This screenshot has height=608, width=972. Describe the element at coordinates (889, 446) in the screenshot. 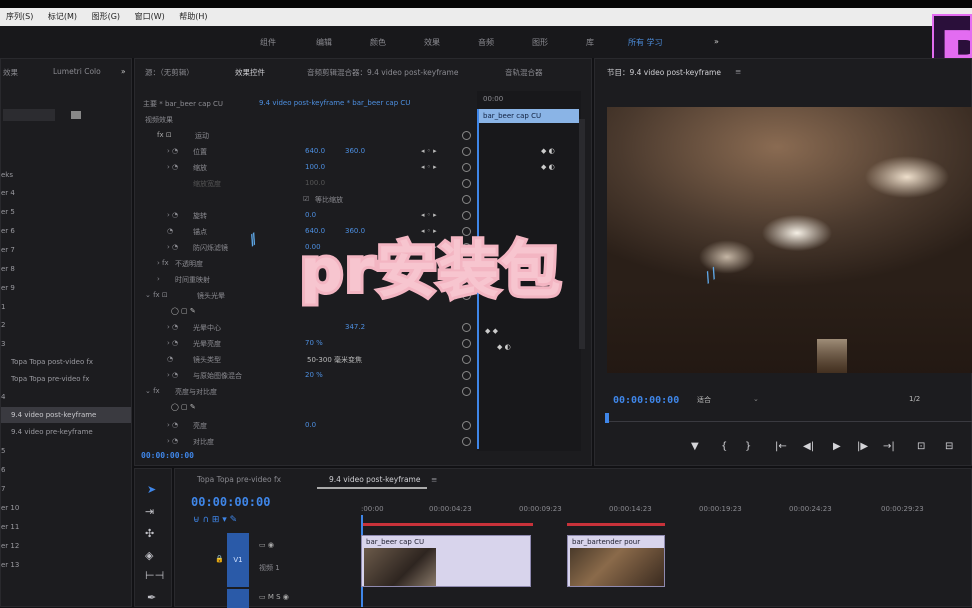

I see `go-to-out-icon: →|` at that location.